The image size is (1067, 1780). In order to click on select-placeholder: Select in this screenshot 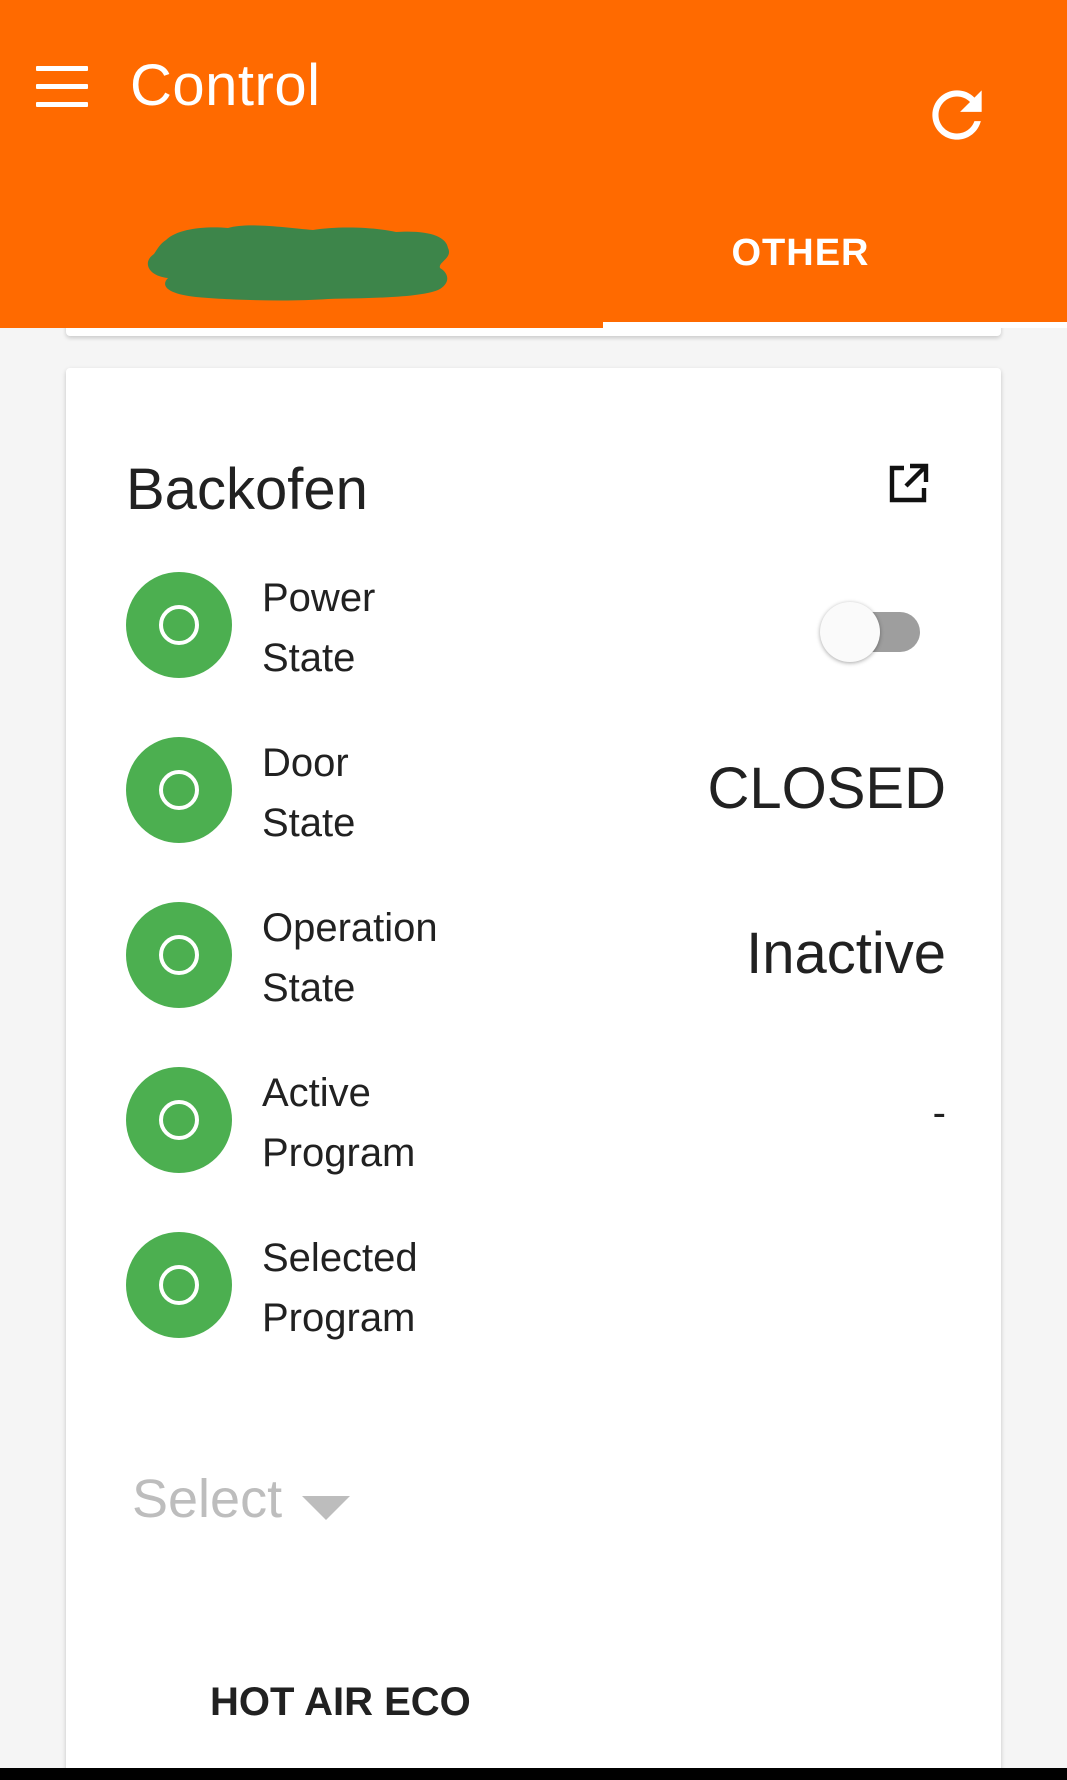, I will do `click(207, 1499)`.